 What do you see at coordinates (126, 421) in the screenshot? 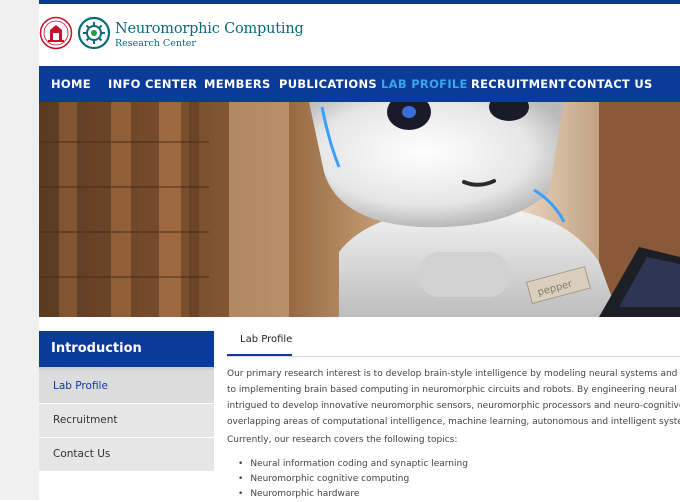
I see `sidebar-item-recruitment: Recruitment` at bounding box center [126, 421].